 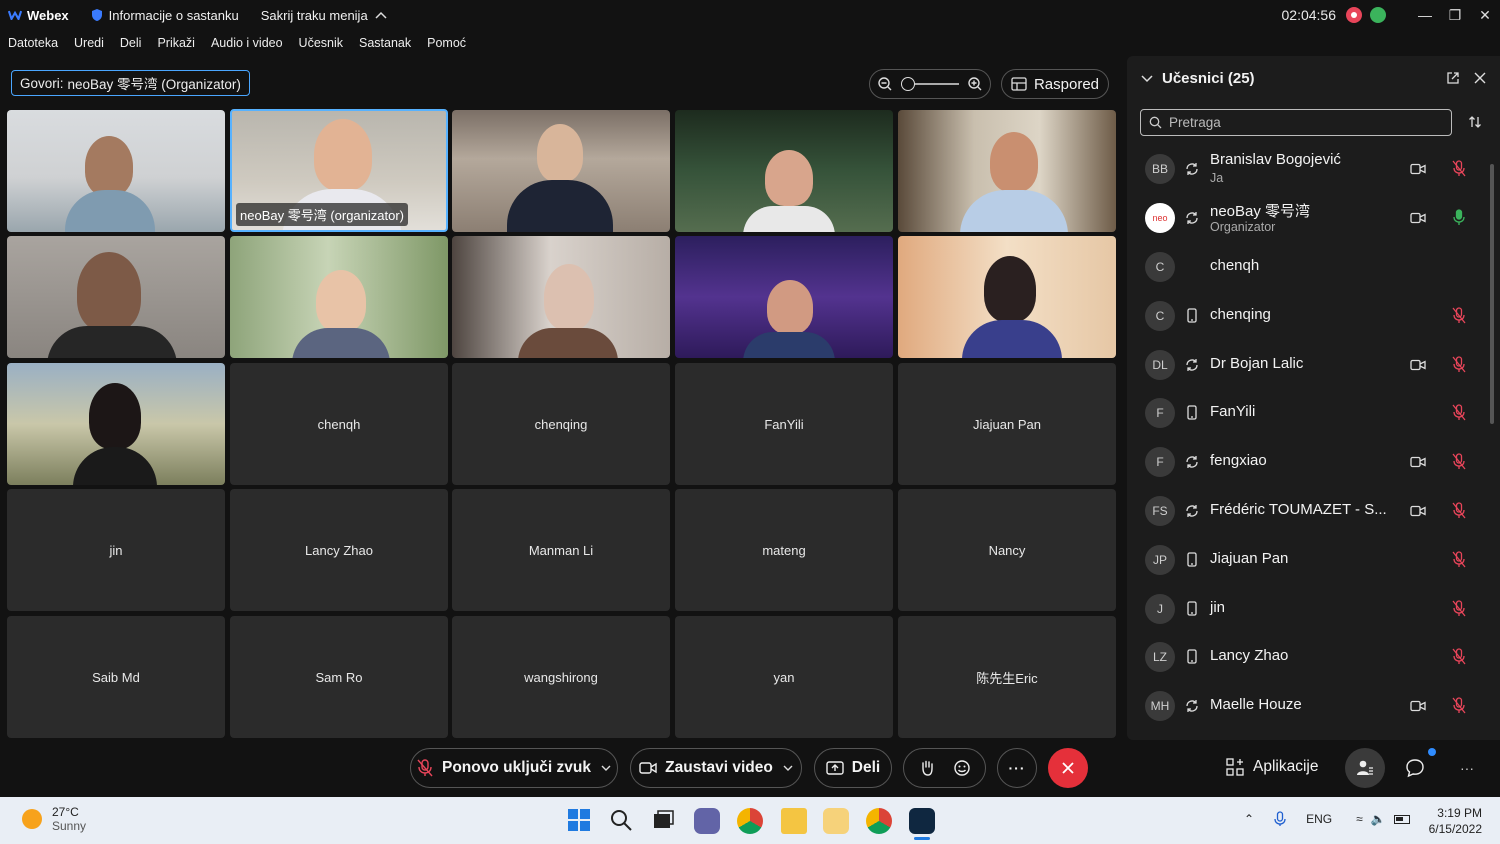 What do you see at coordinates (784, 550) in the screenshot?
I see `name-tile: mateng` at bounding box center [784, 550].